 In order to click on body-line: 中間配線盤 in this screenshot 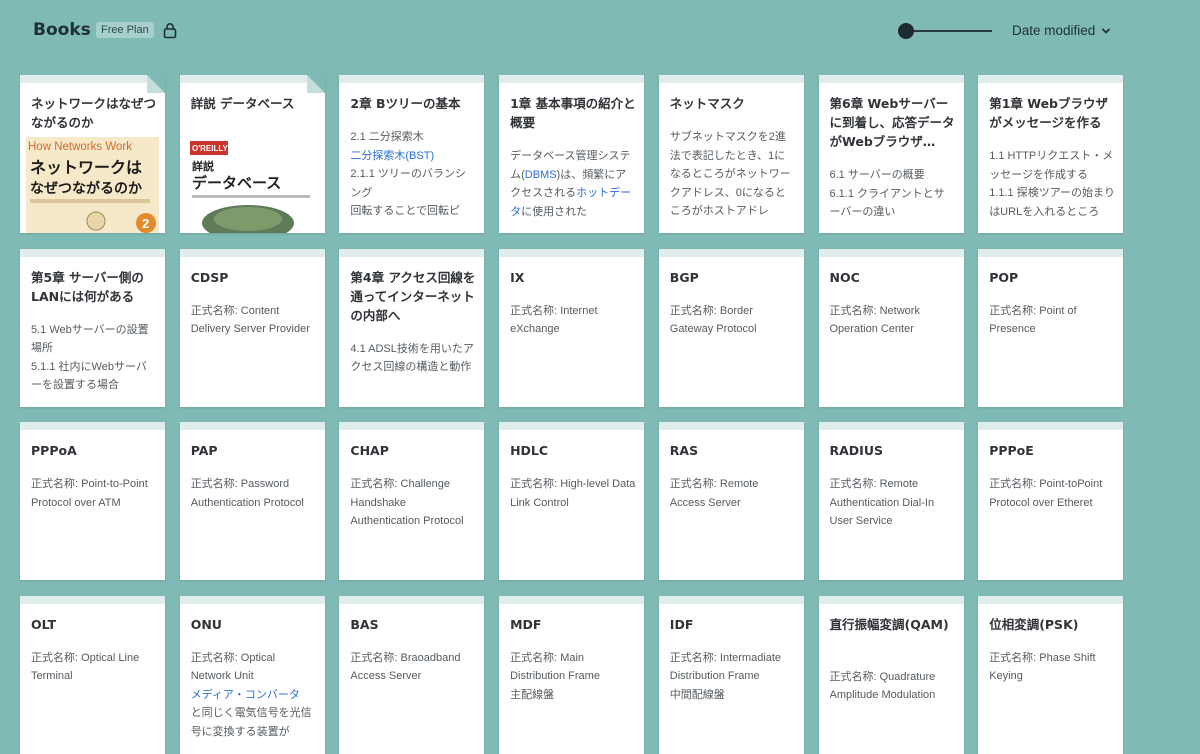, I will do `click(697, 694)`.